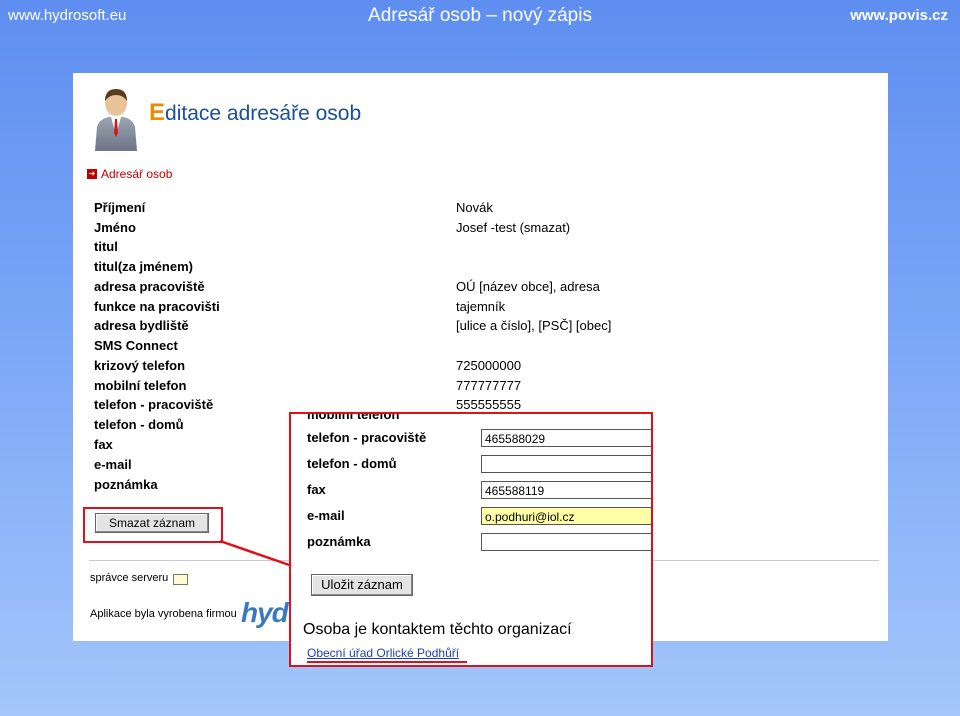 The image size is (960, 716). I want to click on field-value: 725000000, so click(489, 365).